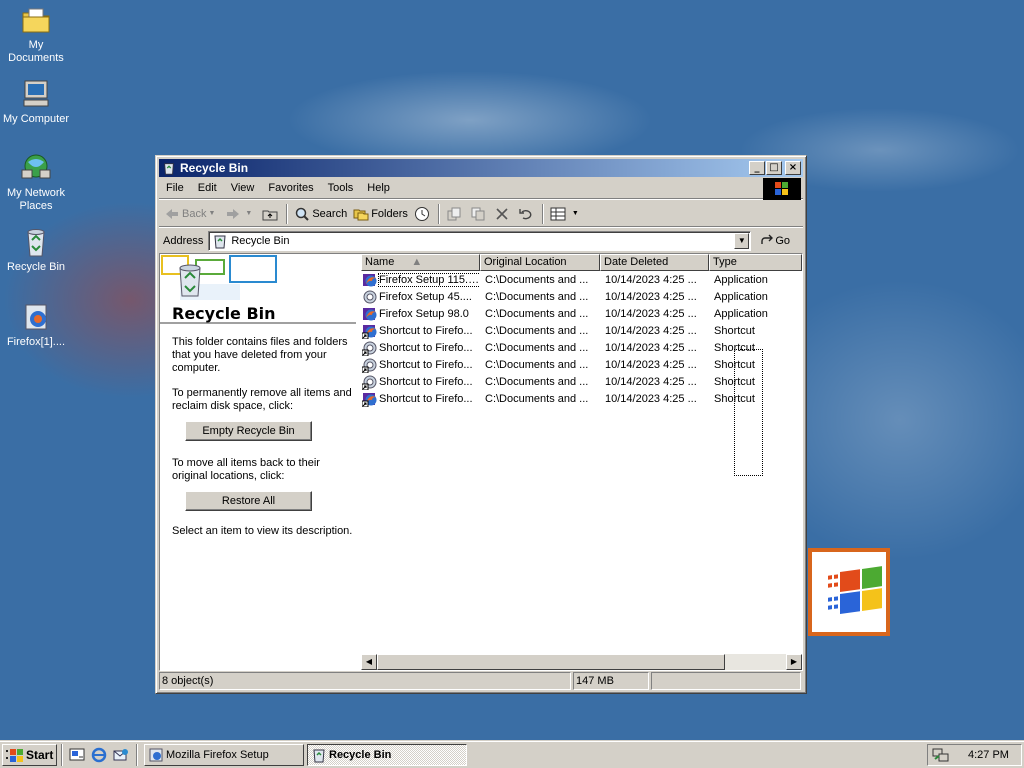  What do you see at coordinates (121, 755) in the screenshot?
I see `outlook-express-icon` at bounding box center [121, 755].